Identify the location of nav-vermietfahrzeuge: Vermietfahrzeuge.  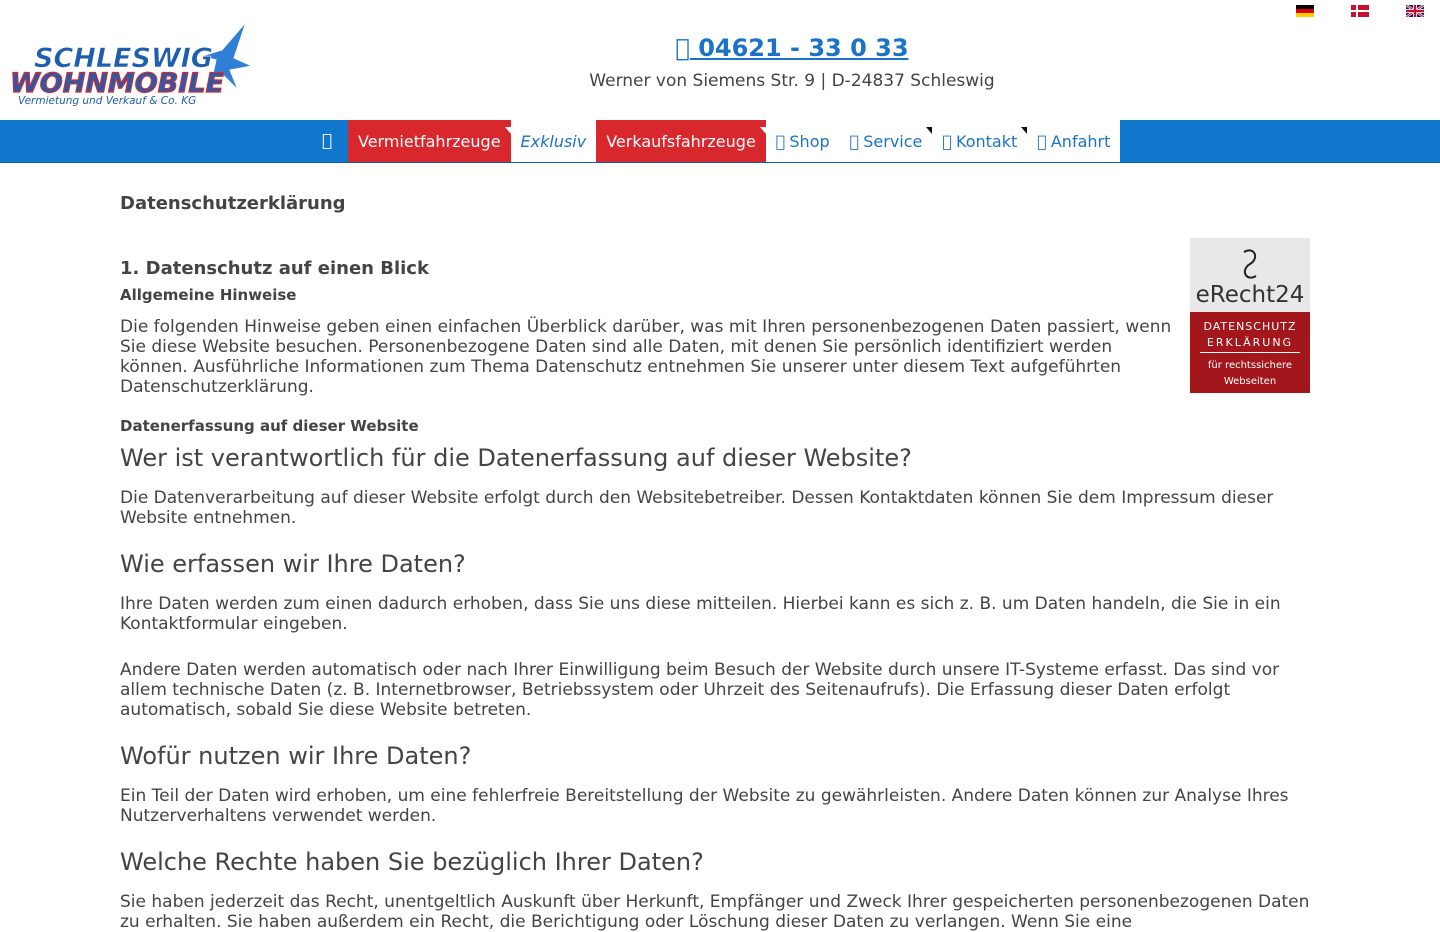
(432, 141).